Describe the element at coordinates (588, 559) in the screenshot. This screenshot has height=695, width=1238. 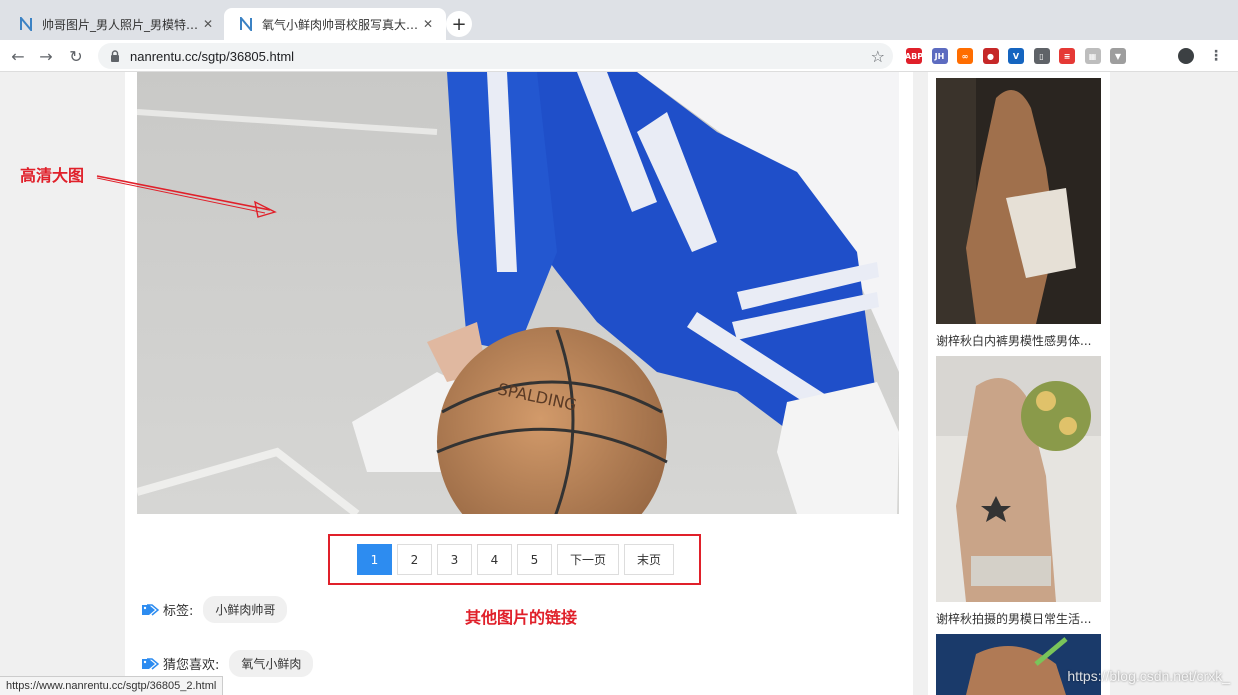
I see `next-page-button: 下一页` at that location.